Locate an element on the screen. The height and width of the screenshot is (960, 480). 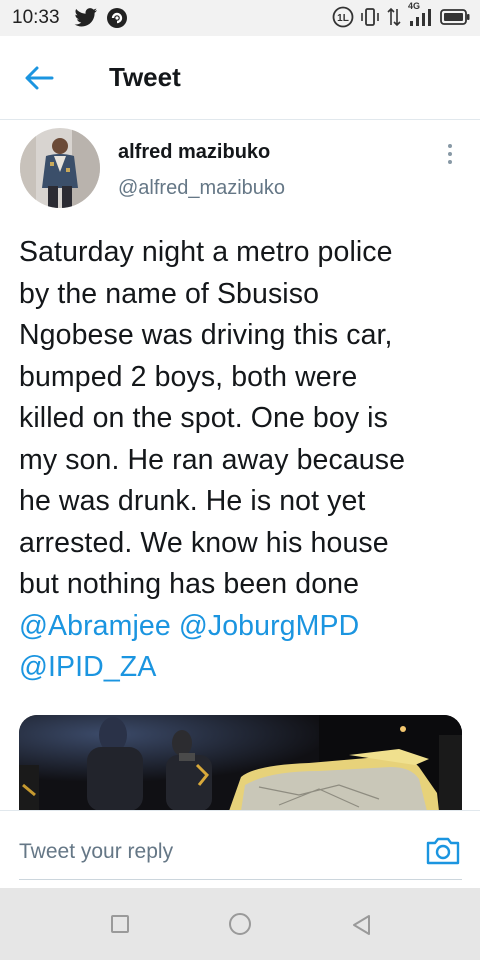
twitter-bird-icon is located at coordinates (86, 20).